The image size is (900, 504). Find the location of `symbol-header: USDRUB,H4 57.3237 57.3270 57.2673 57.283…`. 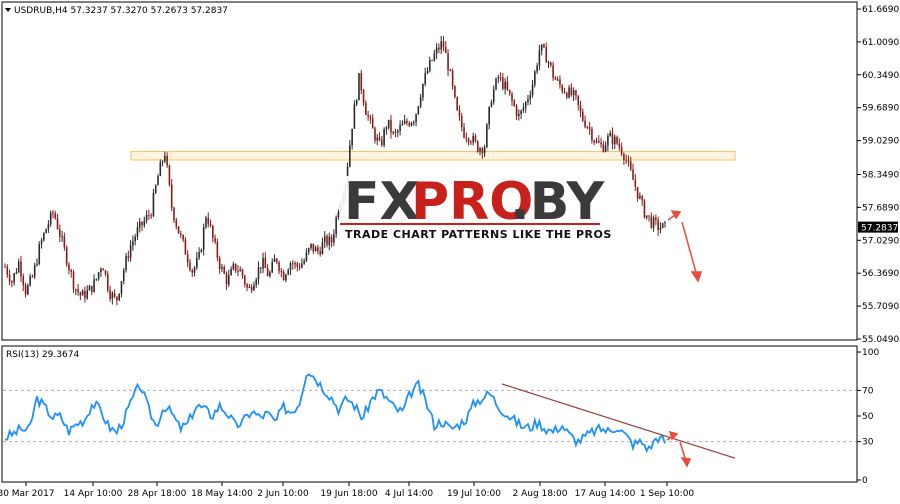

symbol-header: USDRUB,H4 57.3237 57.3270 57.2673 57.283… is located at coordinates (121, 11).